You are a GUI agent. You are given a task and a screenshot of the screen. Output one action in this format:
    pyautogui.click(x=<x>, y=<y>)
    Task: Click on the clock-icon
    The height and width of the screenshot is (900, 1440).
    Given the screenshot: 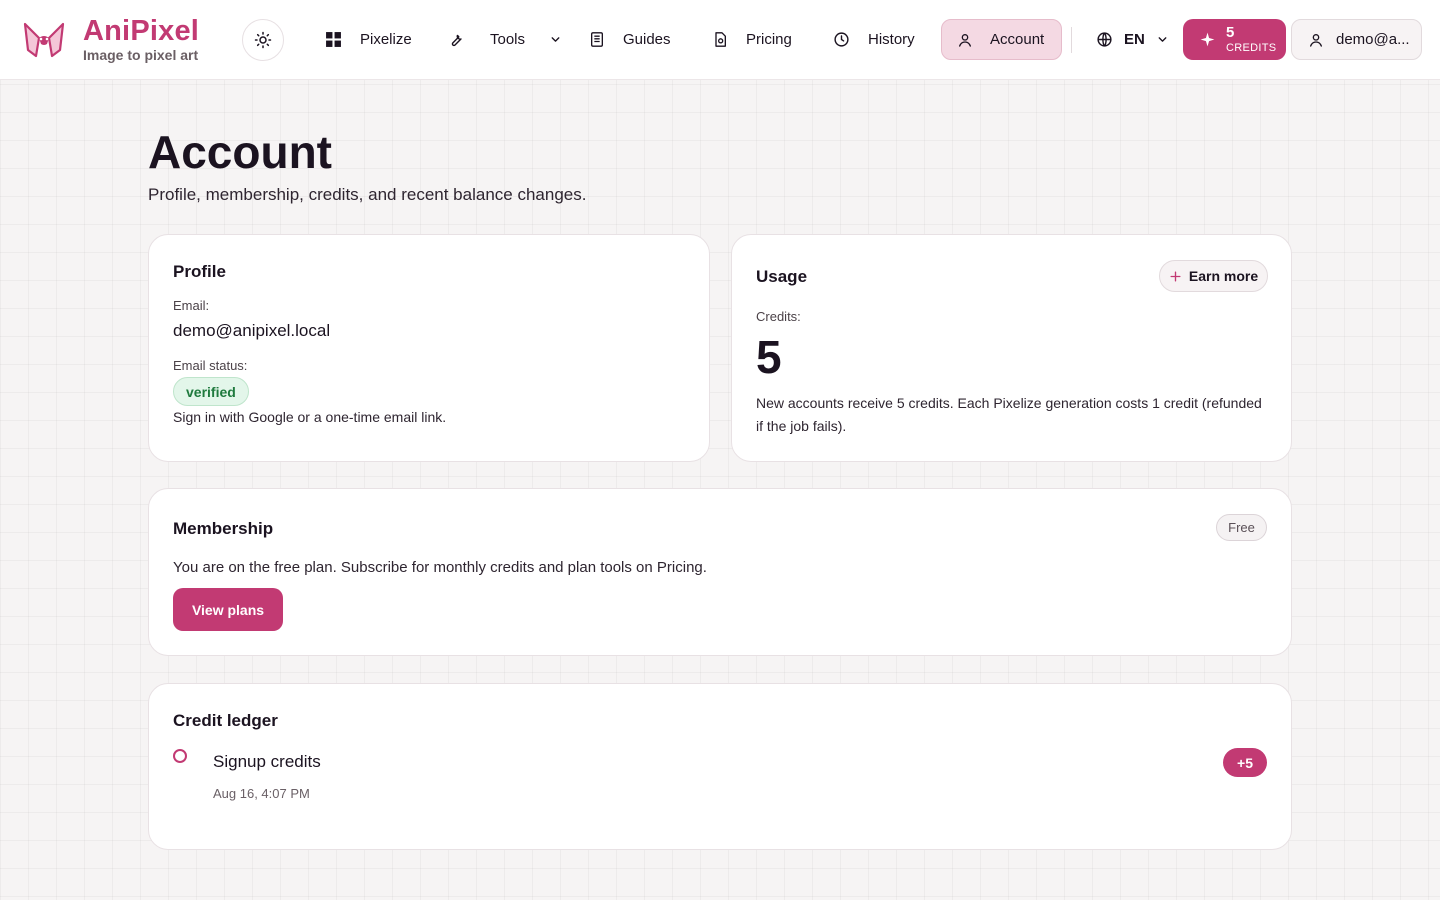 What is the action you would take?
    pyautogui.click(x=841, y=39)
    